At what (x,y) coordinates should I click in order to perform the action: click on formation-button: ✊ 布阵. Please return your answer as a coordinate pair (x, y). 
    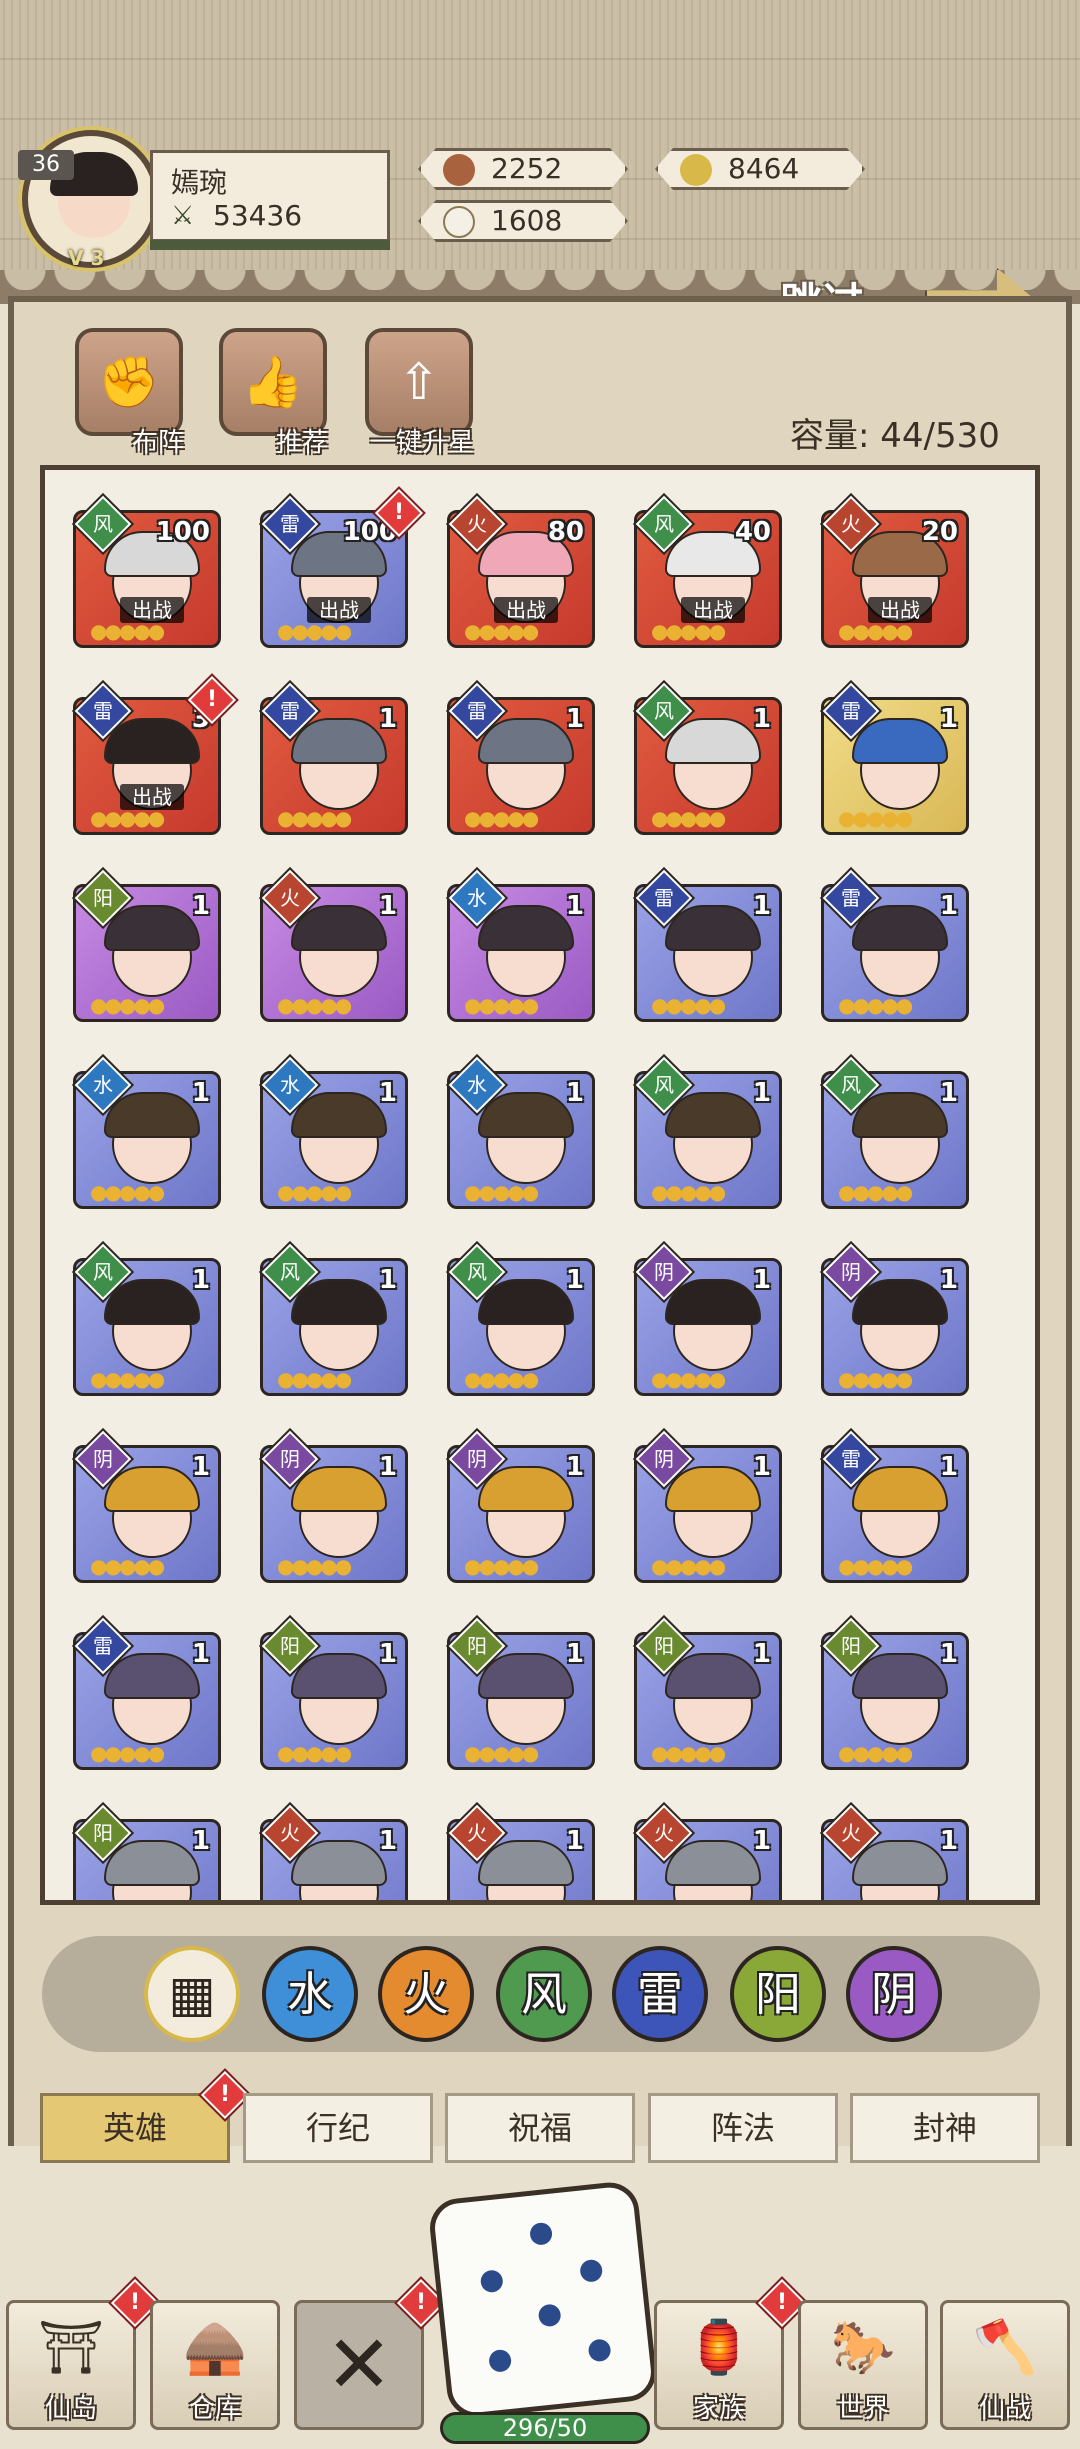
    Looking at the image, I should click on (129, 393).